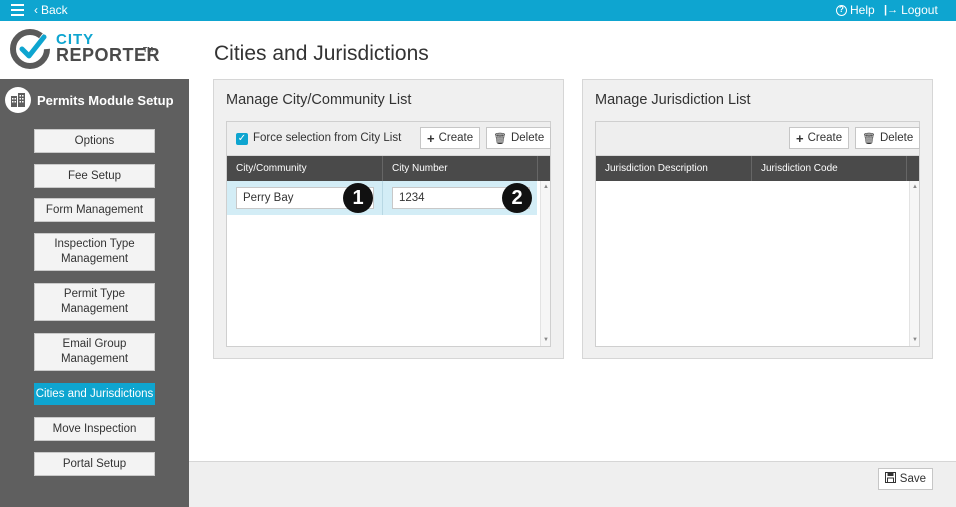 Image resolution: width=956 pixels, height=507 pixels. What do you see at coordinates (456, 138) in the screenshot?
I see `city-create-label: Create` at bounding box center [456, 138].